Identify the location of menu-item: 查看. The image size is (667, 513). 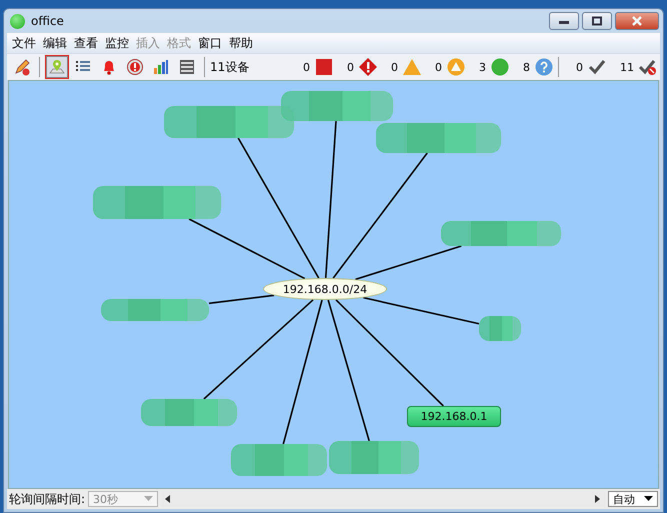
(86, 43).